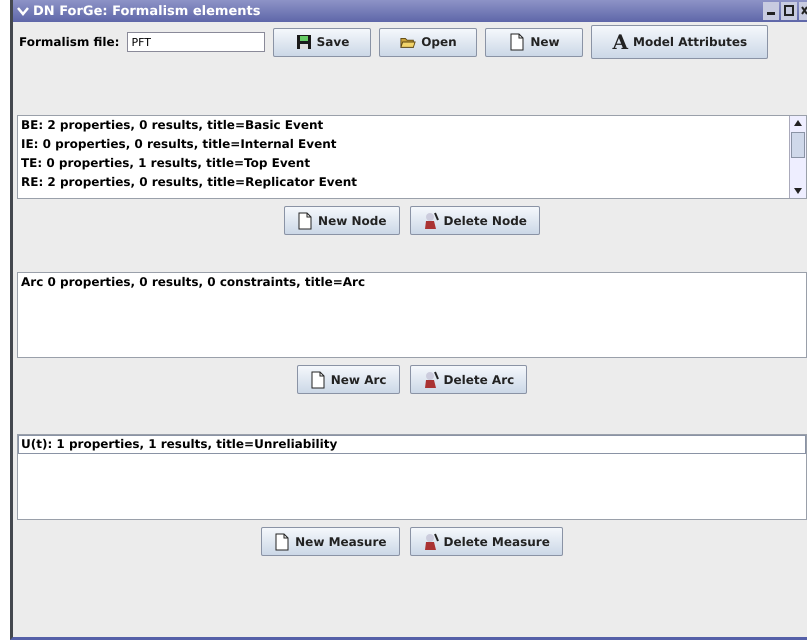  What do you see at coordinates (475, 220) in the screenshot?
I see `delete-button: Delete Node` at bounding box center [475, 220].